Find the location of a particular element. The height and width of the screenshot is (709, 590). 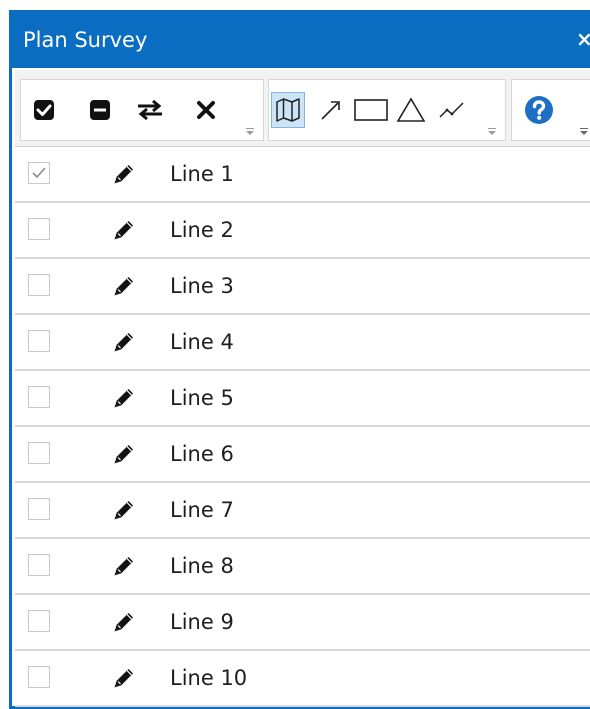

title-bar: Plan Survey × is located at coordinates (299, 39).